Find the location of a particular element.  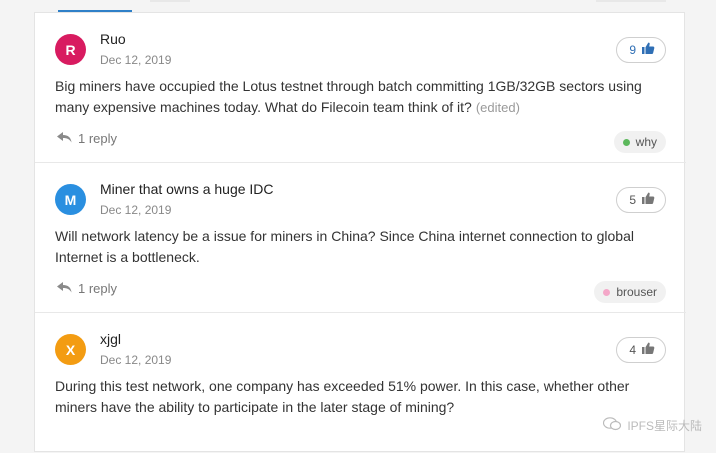

author-name: Miner that owns a huge IDC is located at coordinates (187, 189).